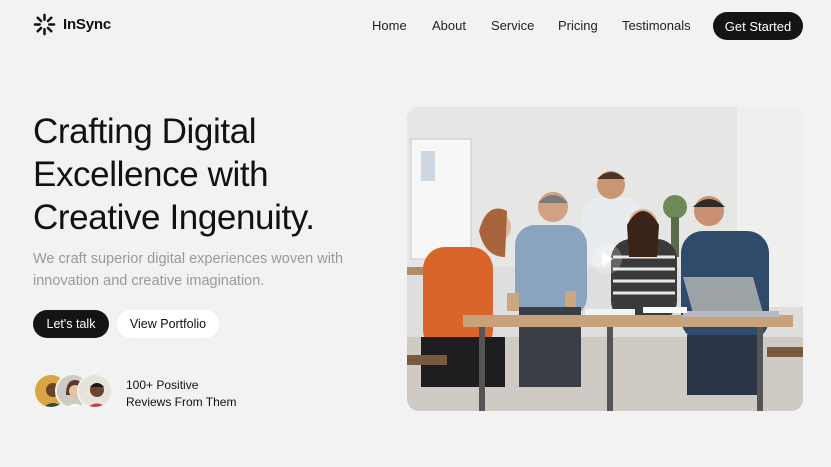 The image size is (831, 467). I want to click on brand-name: InSync, so click(87, 24).